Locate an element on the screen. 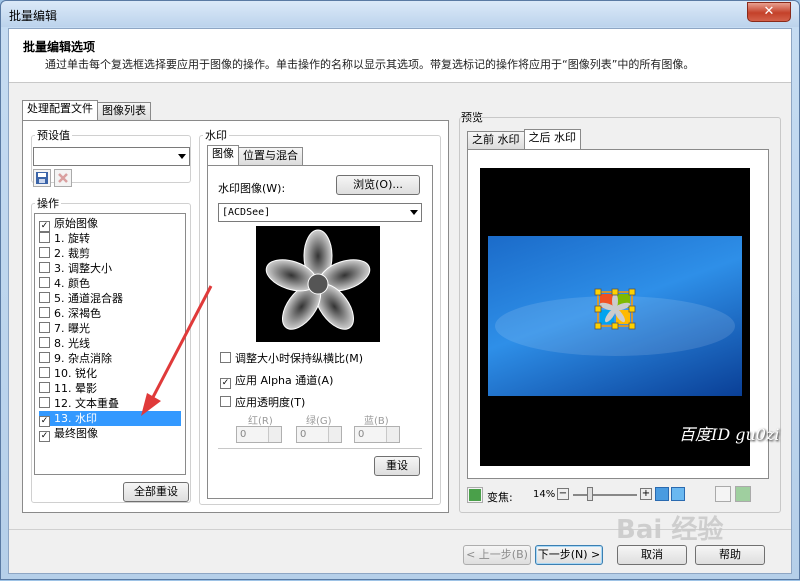 The height and width of the screenshot is (581, 800). tab-after-watermark: 之后 水印 is located at coordinates (552, 139).